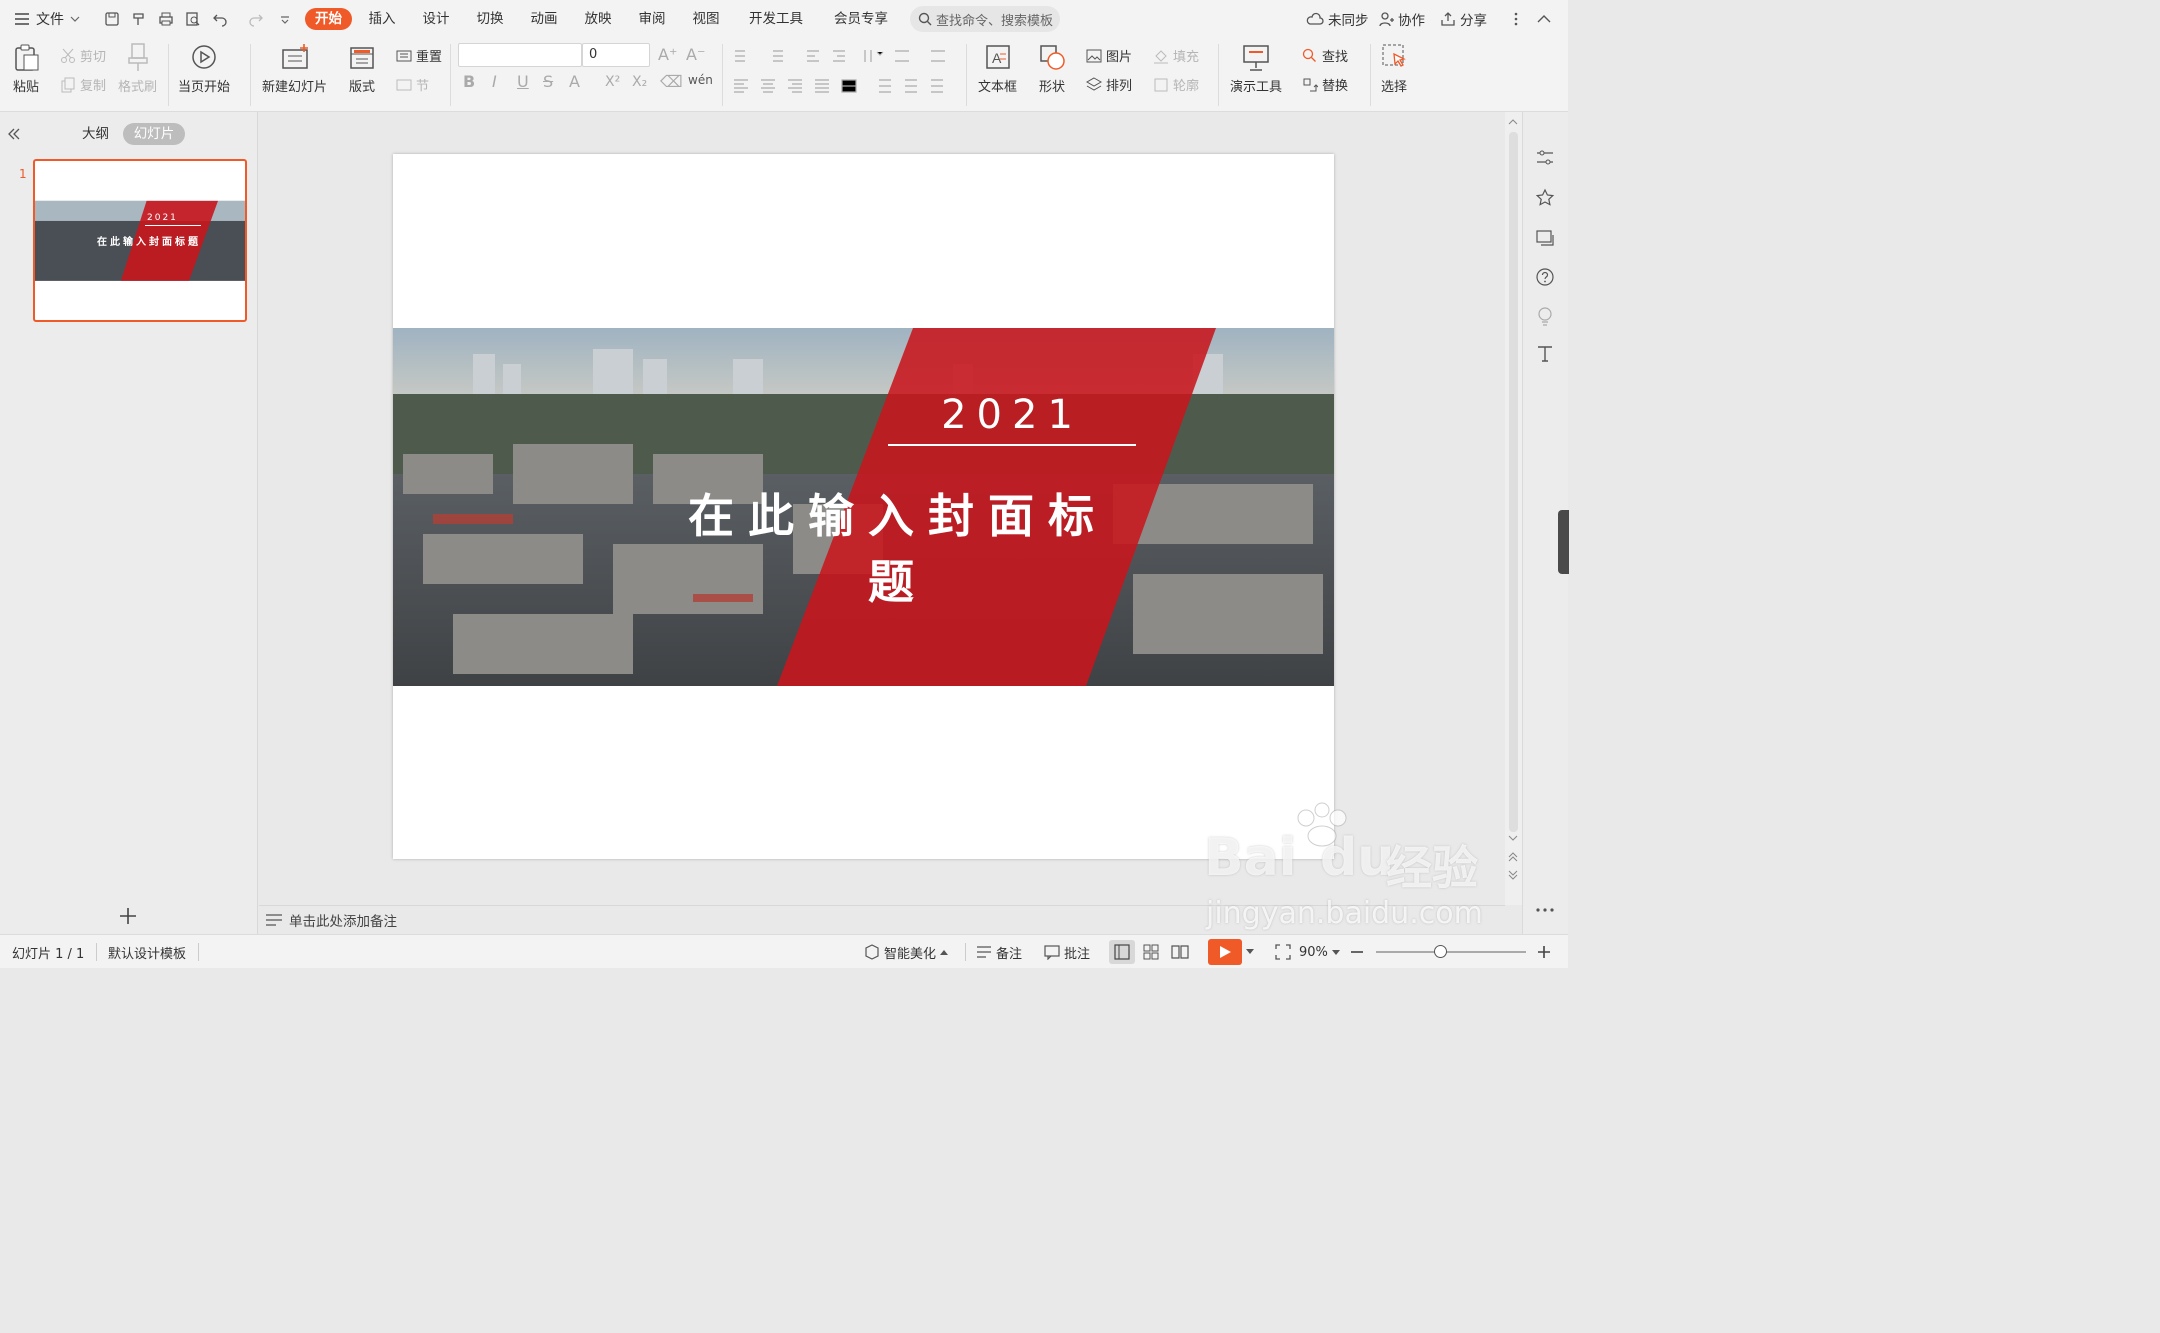  What do you see at coordinates (1348, 21) in the screenshot?
I see `sync-label: 未同步` at bounding box center [1348, 21].